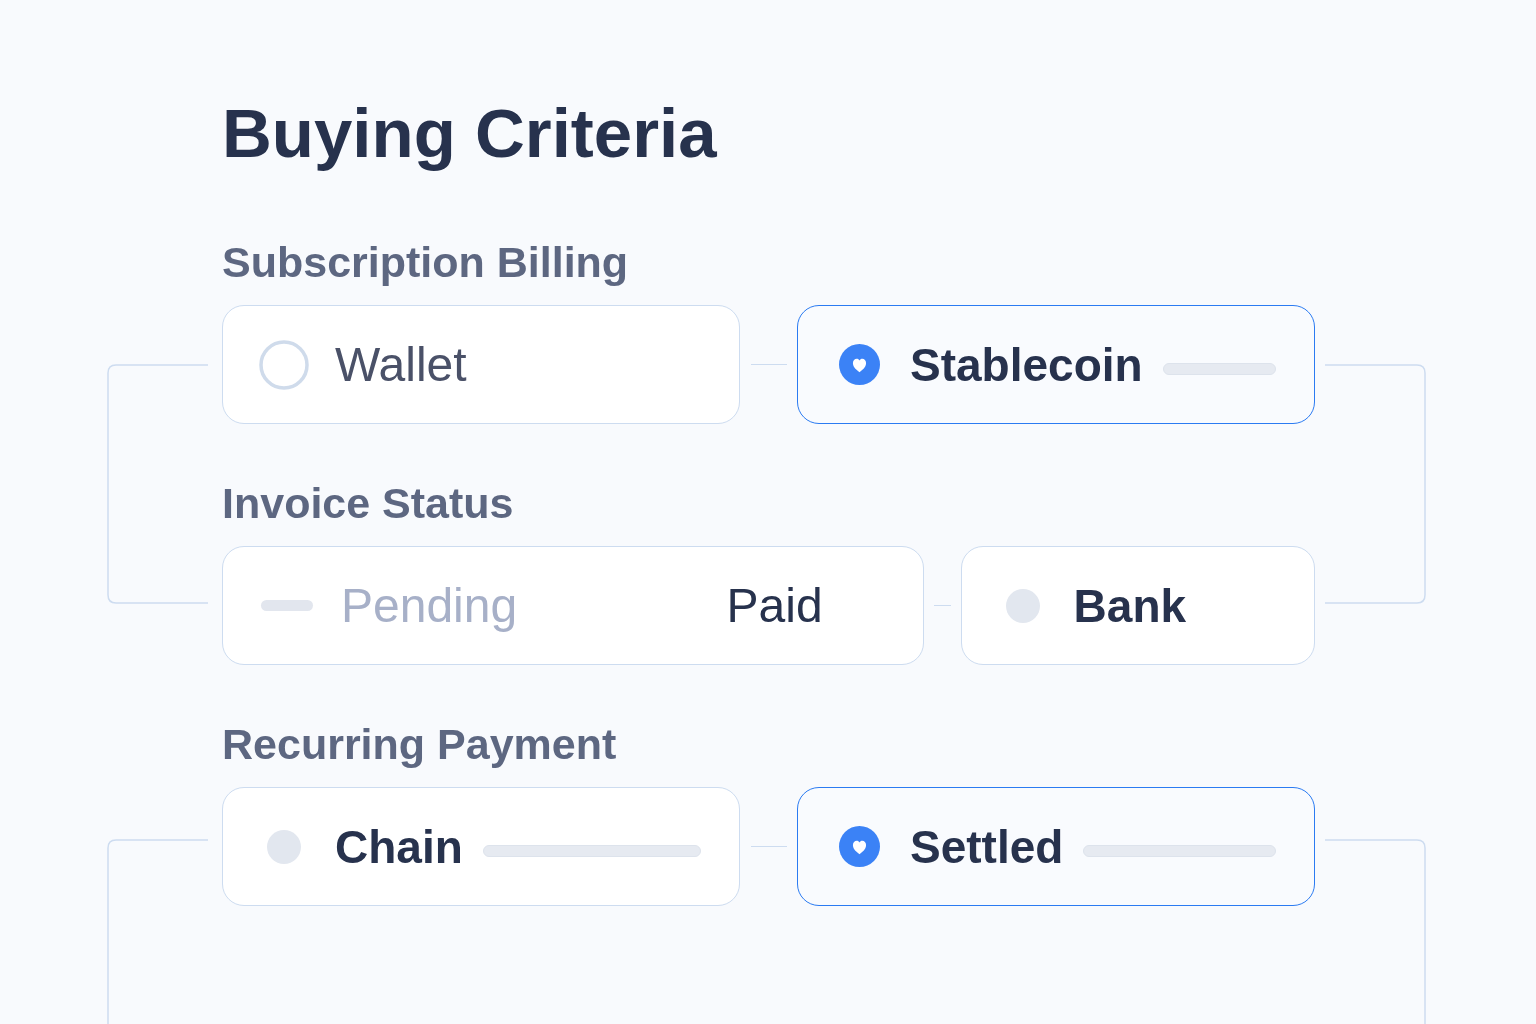 This screenshot has height=1024, width=1536. I want to click on option-card: Wallet, so click(481, 364).